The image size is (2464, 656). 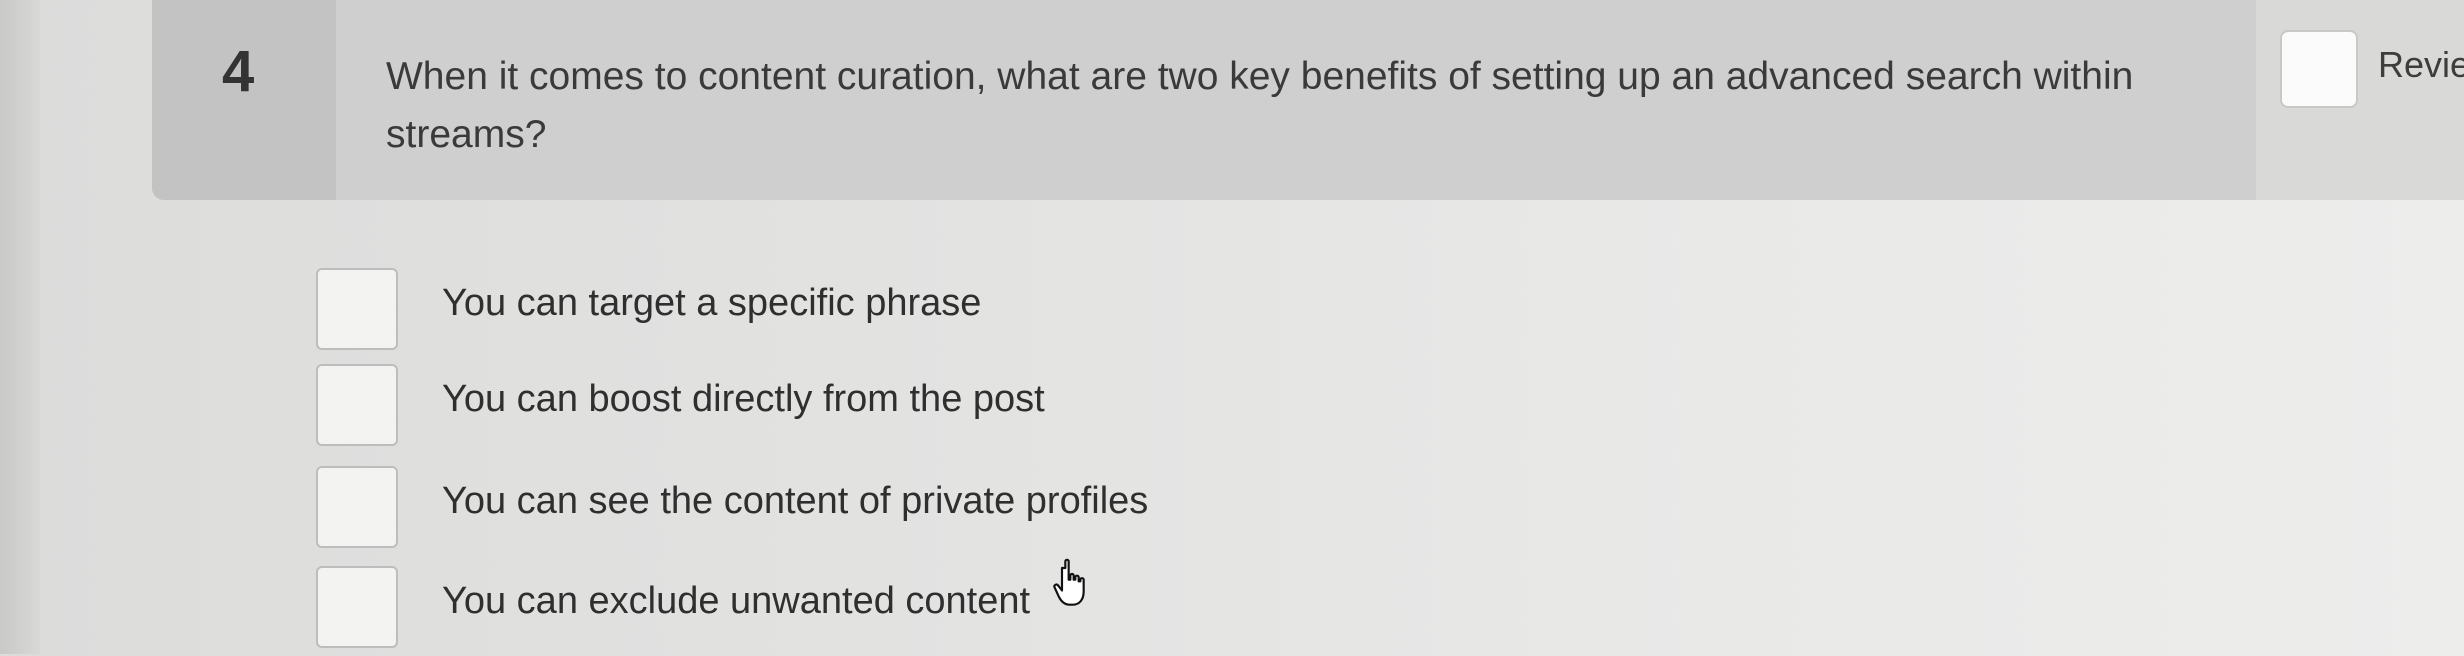 What do you see at coordinates (20, 327) in the screenshot?
I see `page-left-edge` at bounding box center [20, 327].